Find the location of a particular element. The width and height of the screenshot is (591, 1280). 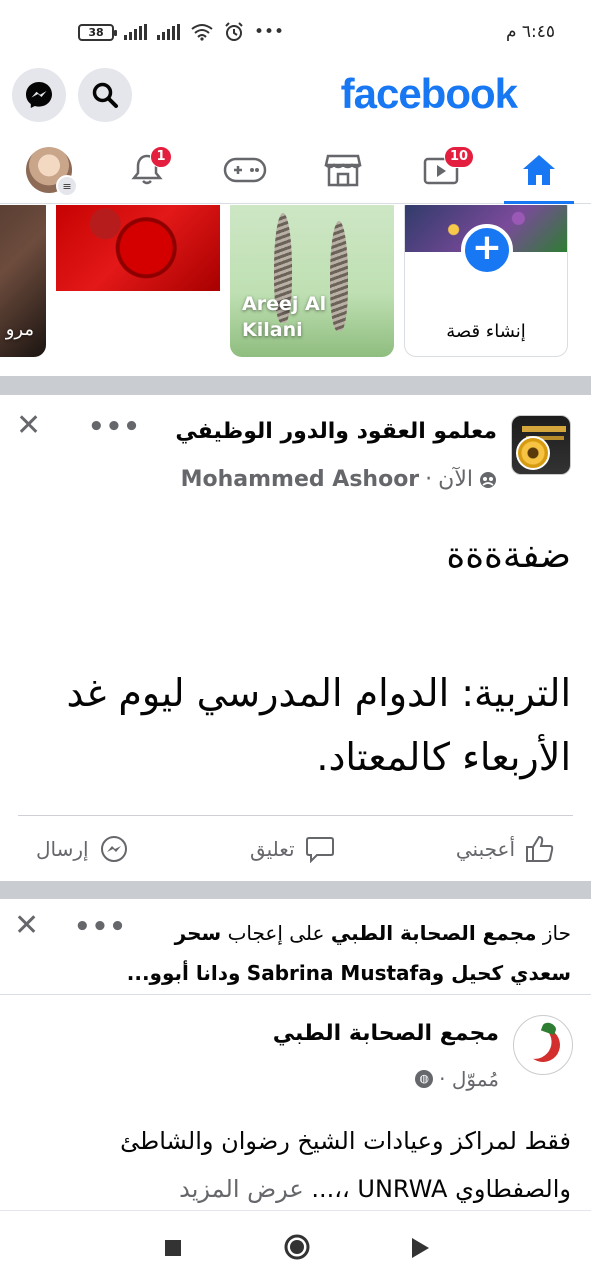

facebook-logo: facebook is located at coordinates (429, 94).